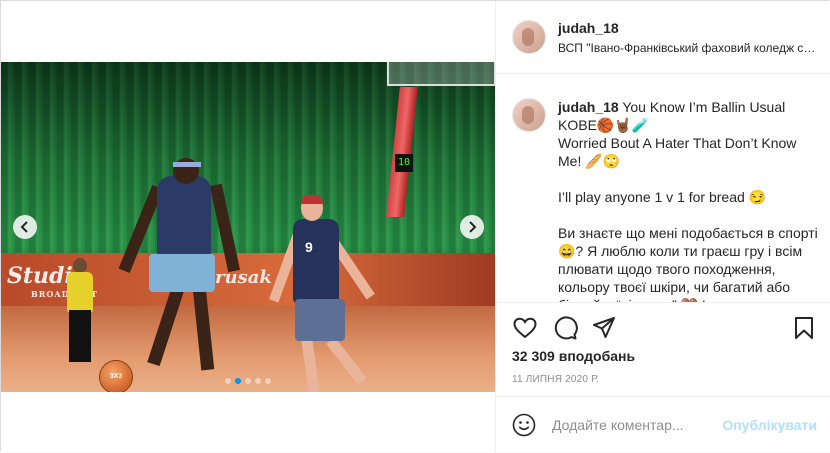 Image resolution: width=830 pixels, height=453 pixels. I want to click on share-button, so click(604, 328).